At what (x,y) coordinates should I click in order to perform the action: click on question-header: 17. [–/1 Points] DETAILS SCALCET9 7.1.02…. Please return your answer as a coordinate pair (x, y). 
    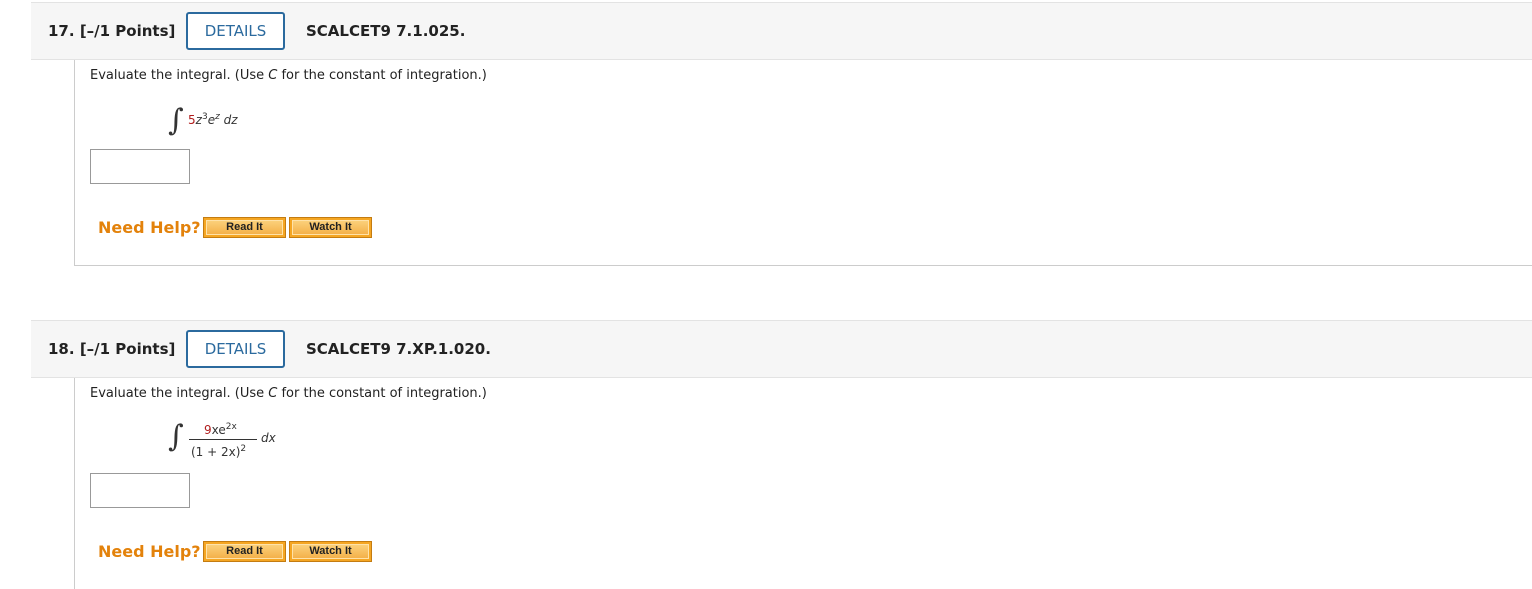
    Looking at the image, I should click on (781, 31).